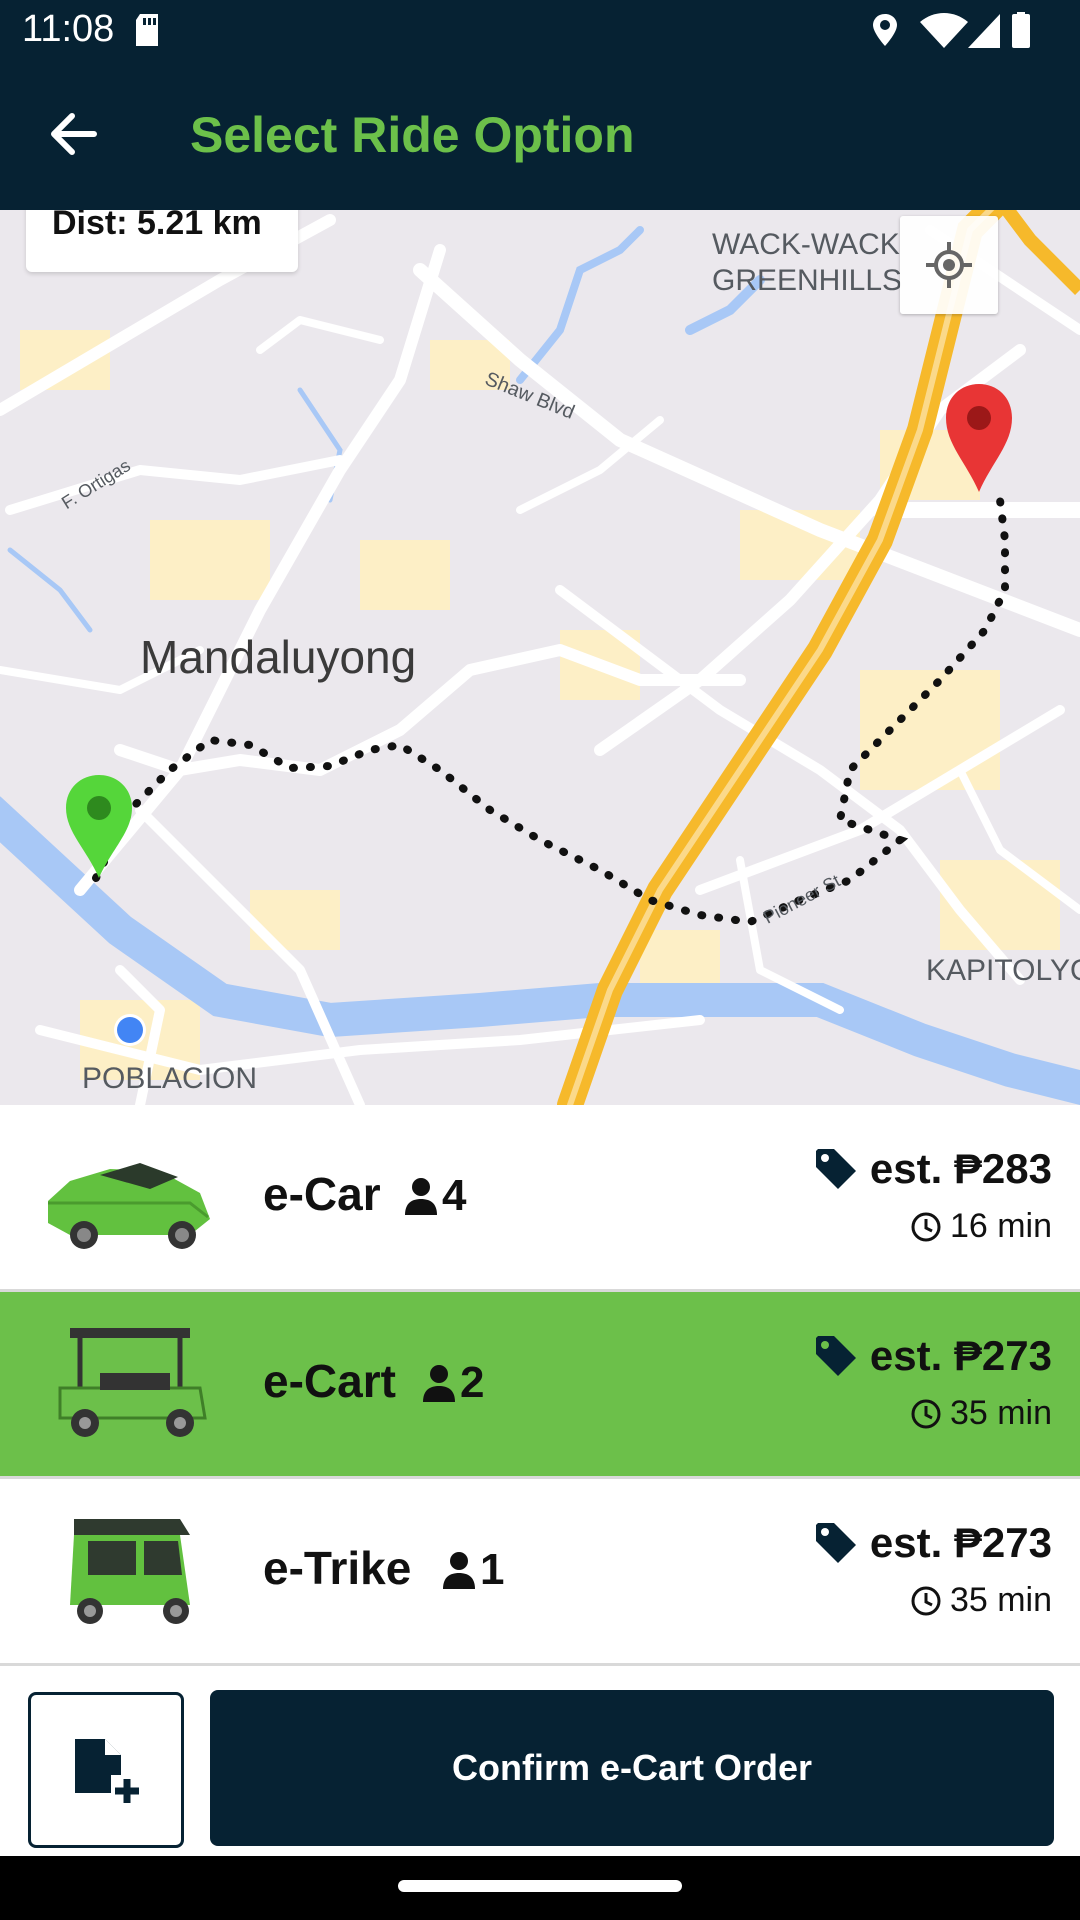 The image size is (1080, 1920). What do you see at coordinates (472, 1382) in the screenshot?
I see `capacity-count: 2` at bounding box center [472, 1382].